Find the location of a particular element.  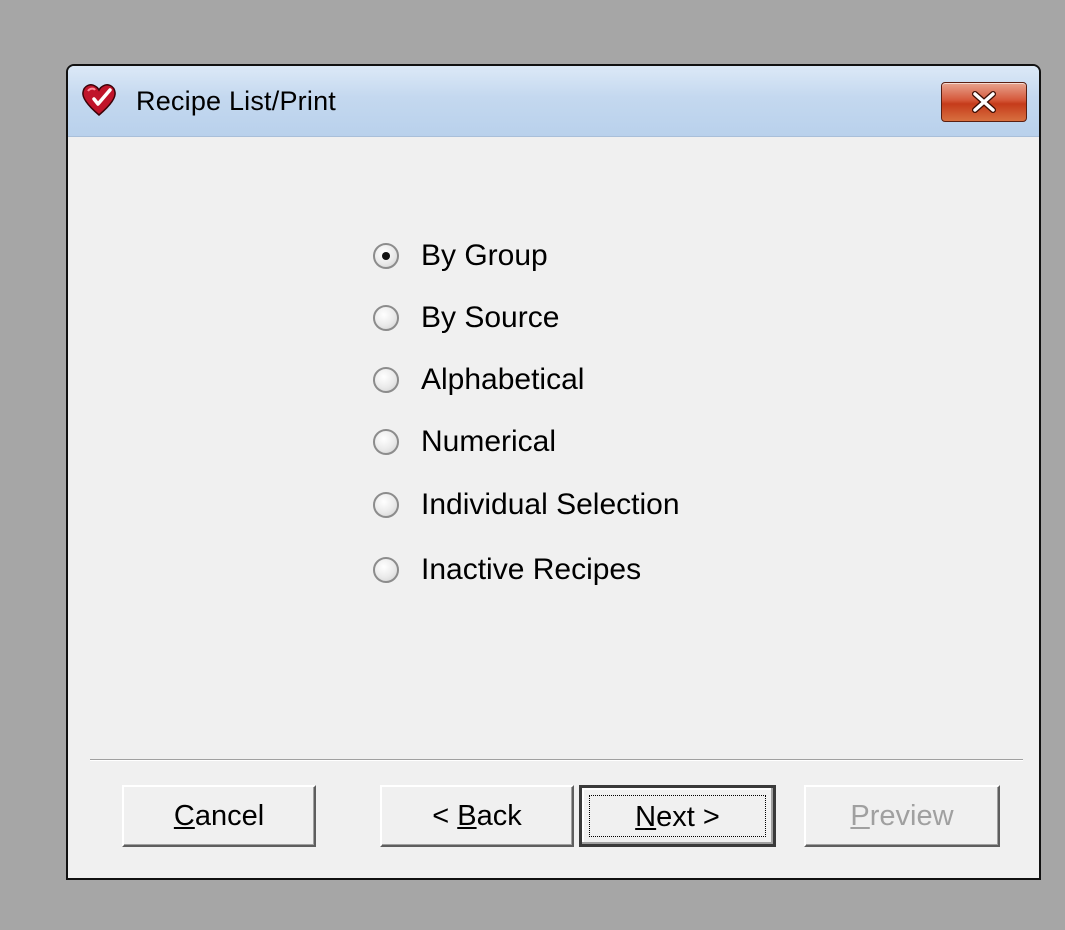

cancel-button-label: Cancel is located at coordinates (219, 816).